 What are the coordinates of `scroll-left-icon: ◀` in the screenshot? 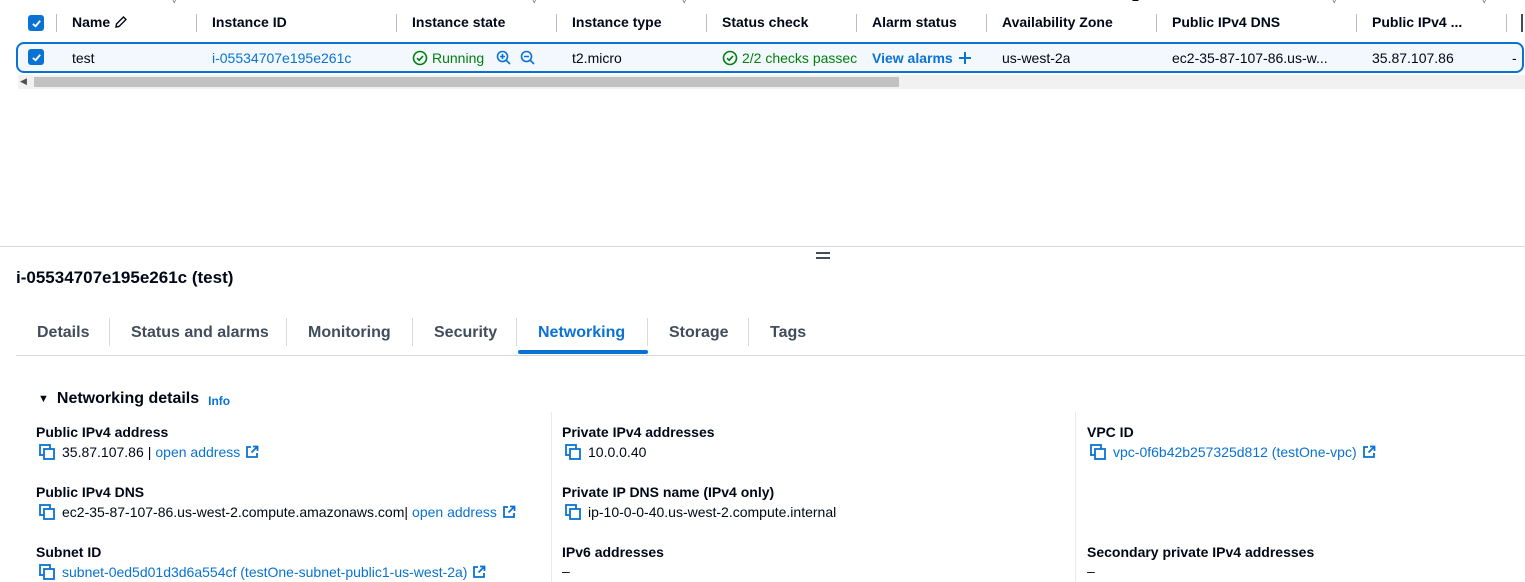 It's located at (23, 81).